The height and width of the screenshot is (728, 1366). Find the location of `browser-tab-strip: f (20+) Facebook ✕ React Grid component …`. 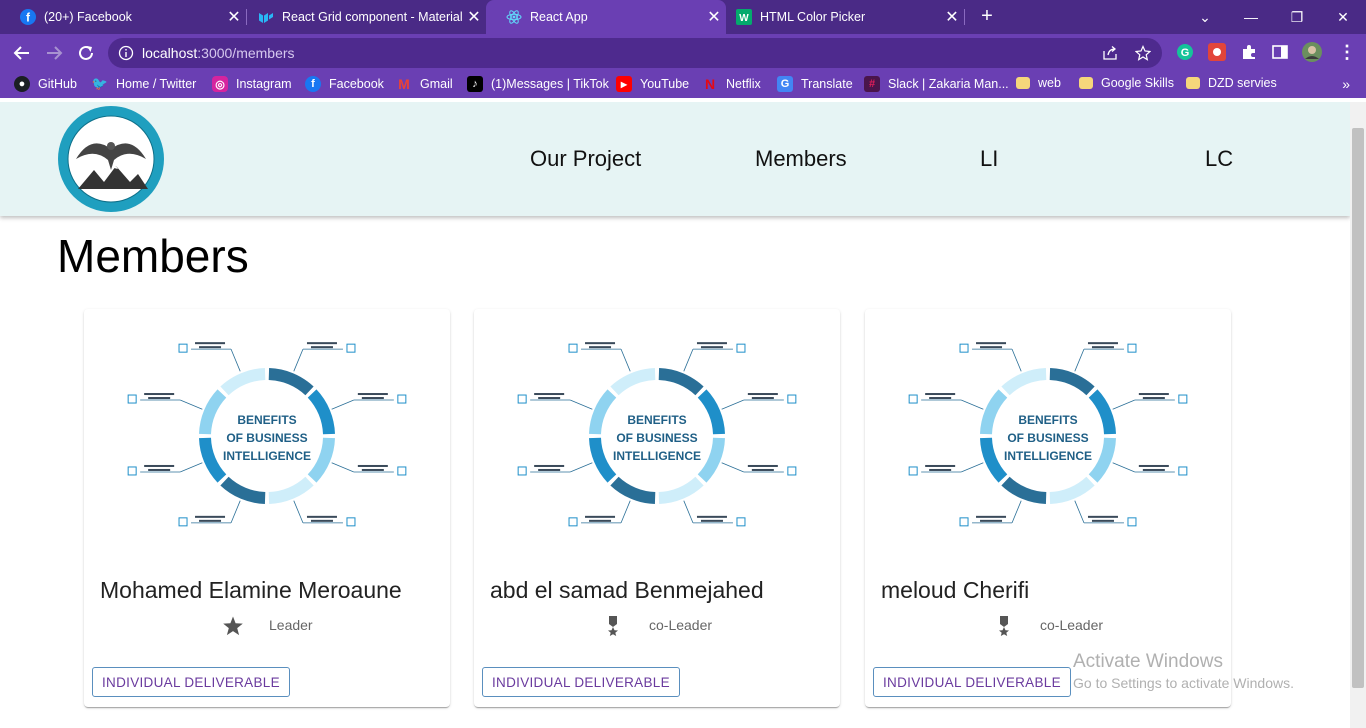

browser-tab-strip: f (20+) Facebook ✕ React Grid component … is located at coordinates (683, 17).